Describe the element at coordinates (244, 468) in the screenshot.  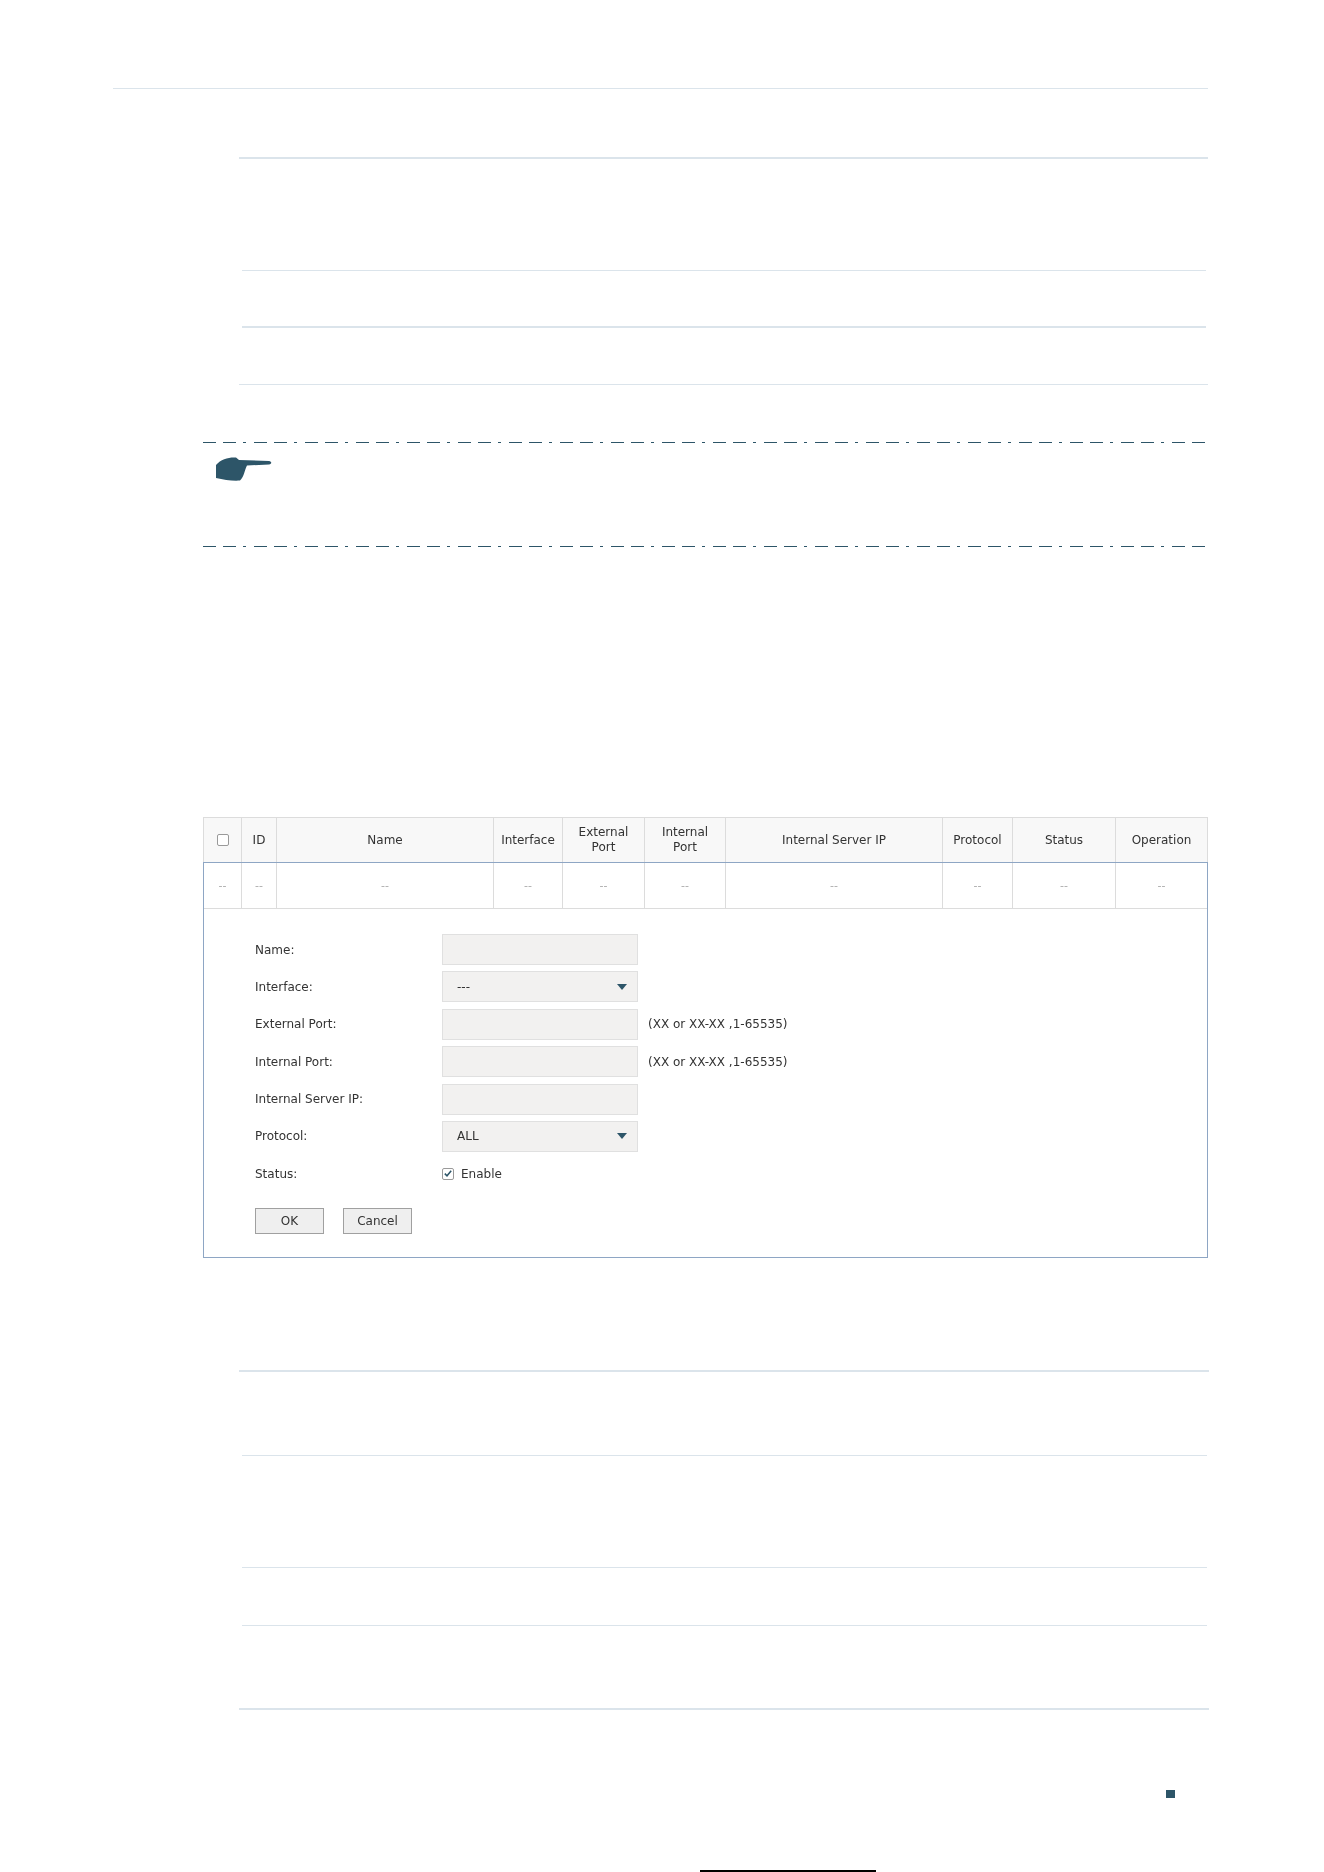
I see `pointing-hand-icon` at that location.